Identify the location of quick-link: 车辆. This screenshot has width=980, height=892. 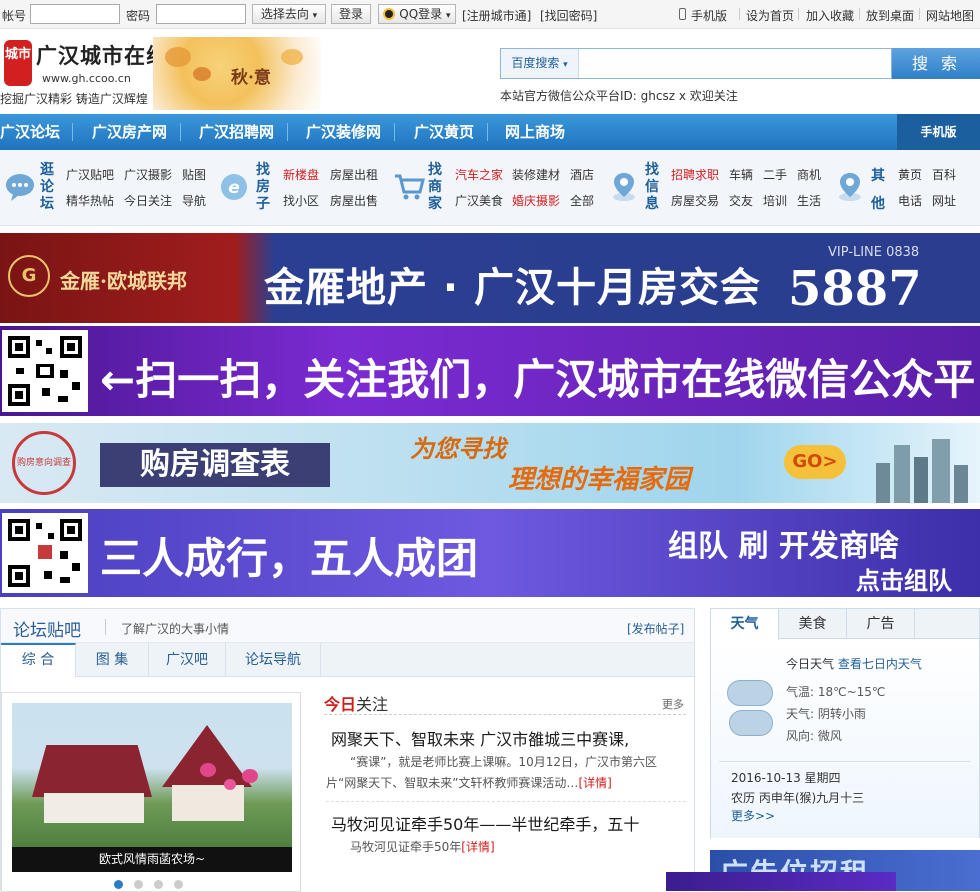
(741, 174).